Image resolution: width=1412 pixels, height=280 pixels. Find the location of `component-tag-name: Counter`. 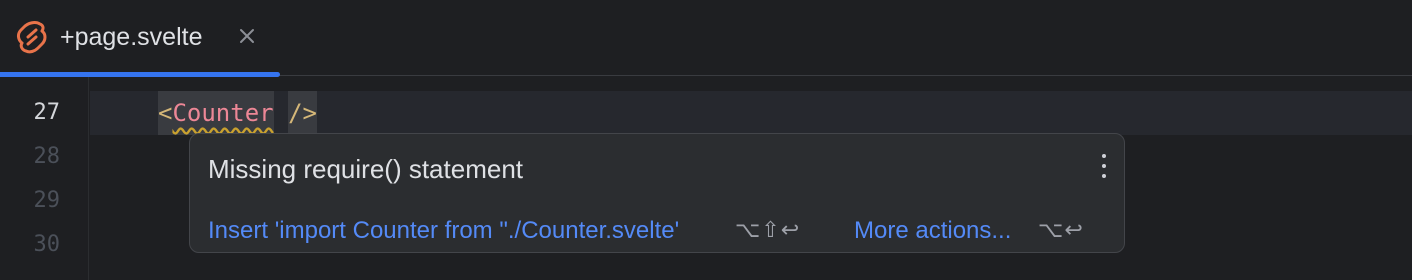

component-tag-name: Counter is located at coordinates (223, 113).